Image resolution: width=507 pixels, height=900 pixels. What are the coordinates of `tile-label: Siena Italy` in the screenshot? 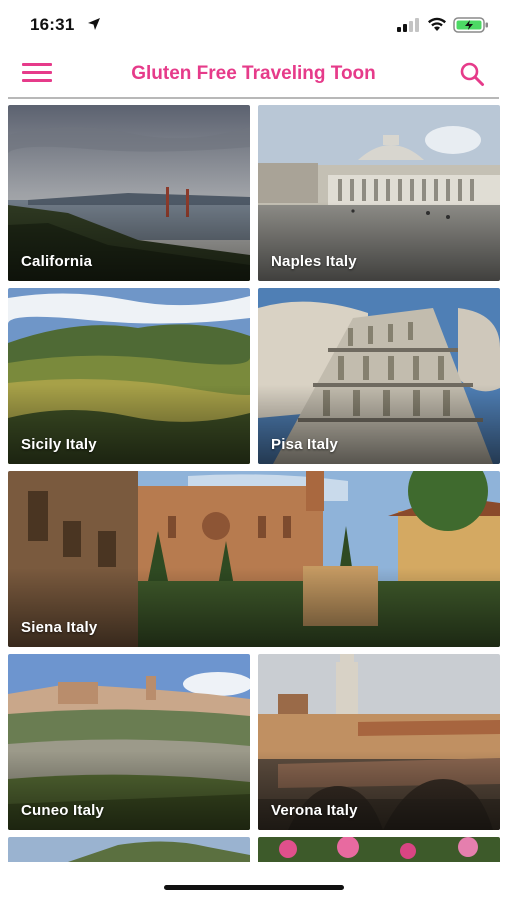 It's located at (59, 627).